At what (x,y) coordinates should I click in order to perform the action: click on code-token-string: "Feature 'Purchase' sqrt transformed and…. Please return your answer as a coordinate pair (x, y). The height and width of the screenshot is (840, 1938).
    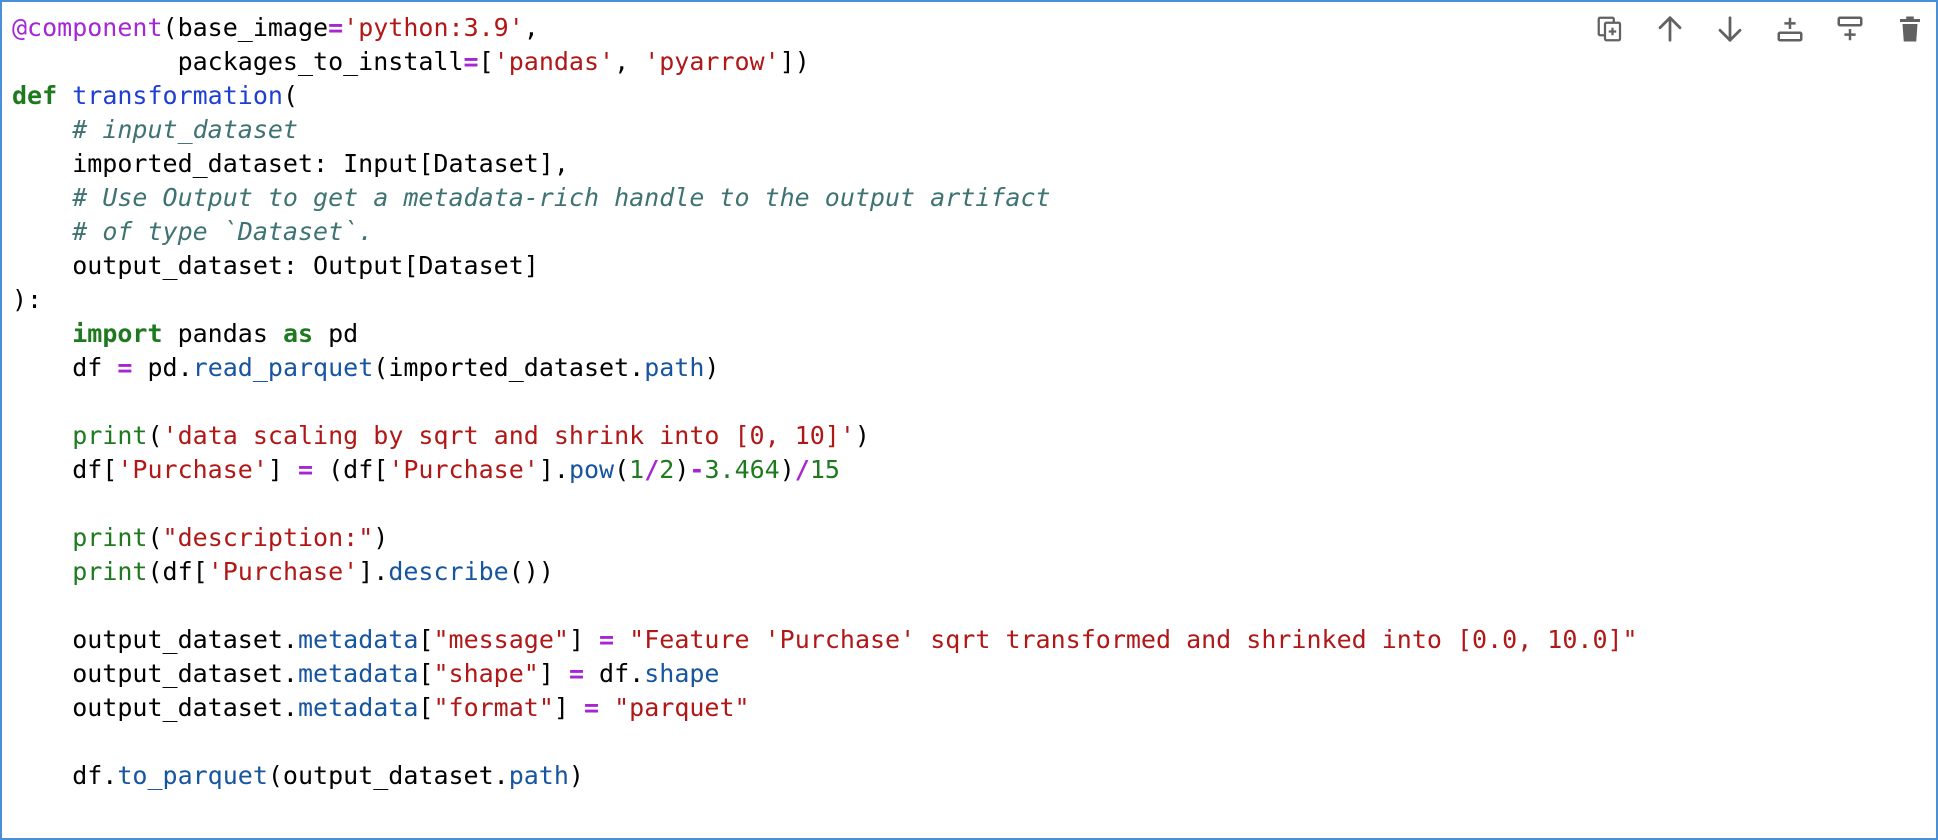
    Looking at the image, I should click on (1133, 639).